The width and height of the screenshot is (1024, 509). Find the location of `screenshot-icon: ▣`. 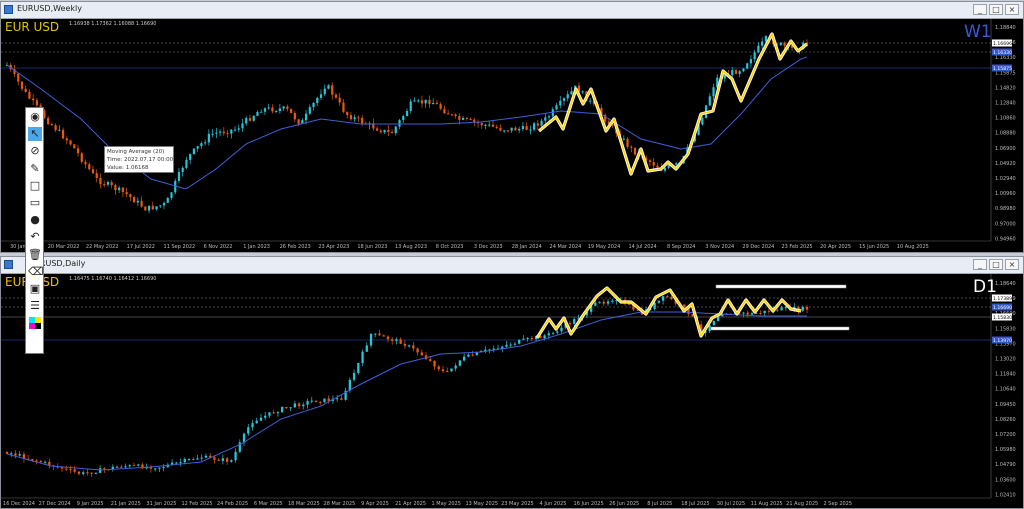

screenshot-icon: ▣ is located at coordinates (35, 289).